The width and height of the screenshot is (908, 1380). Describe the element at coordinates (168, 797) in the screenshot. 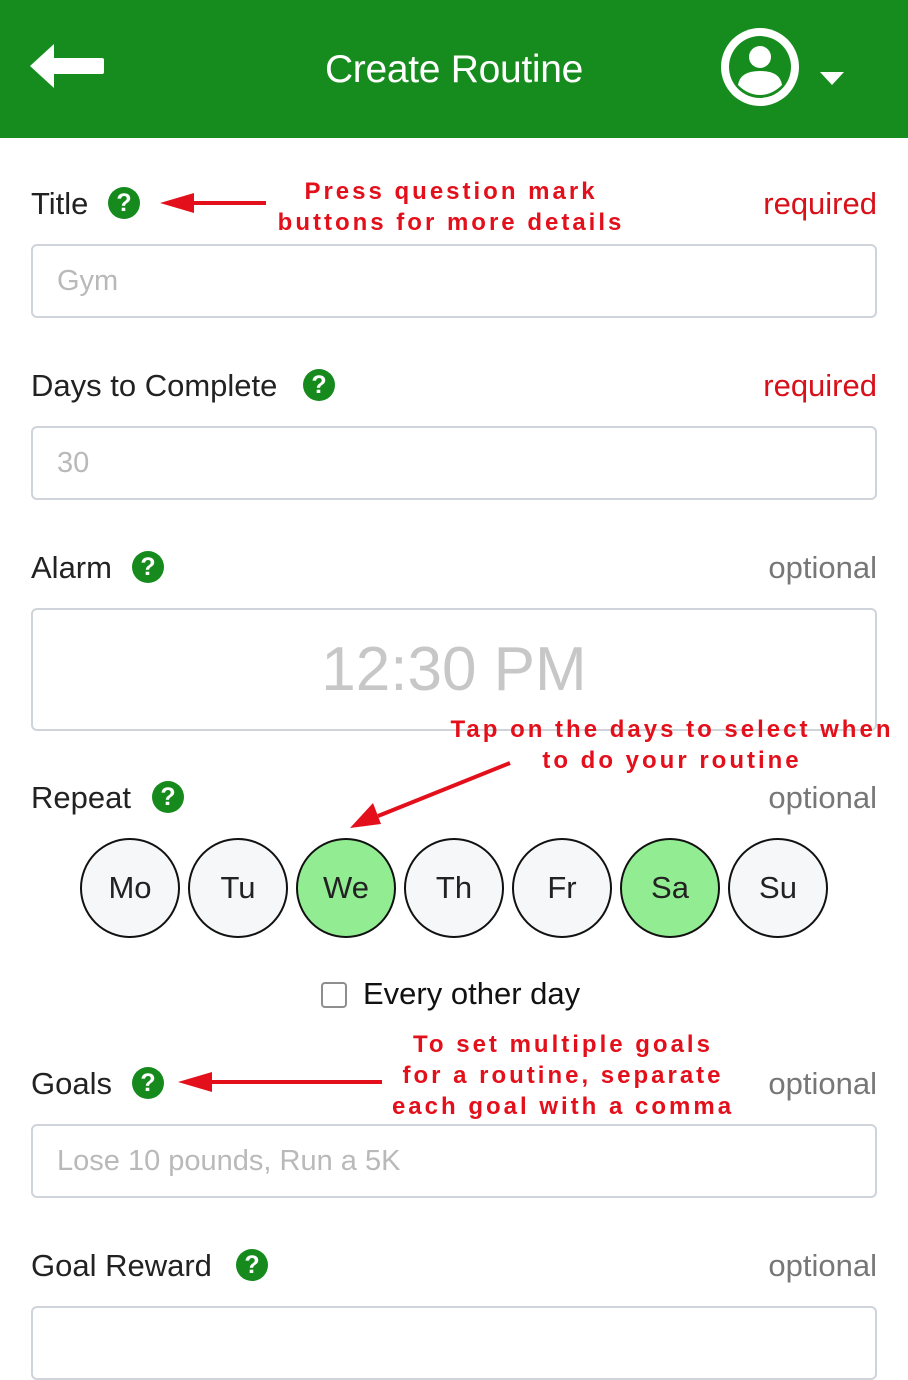

I see `repeat-help-icon: ?` at that location.